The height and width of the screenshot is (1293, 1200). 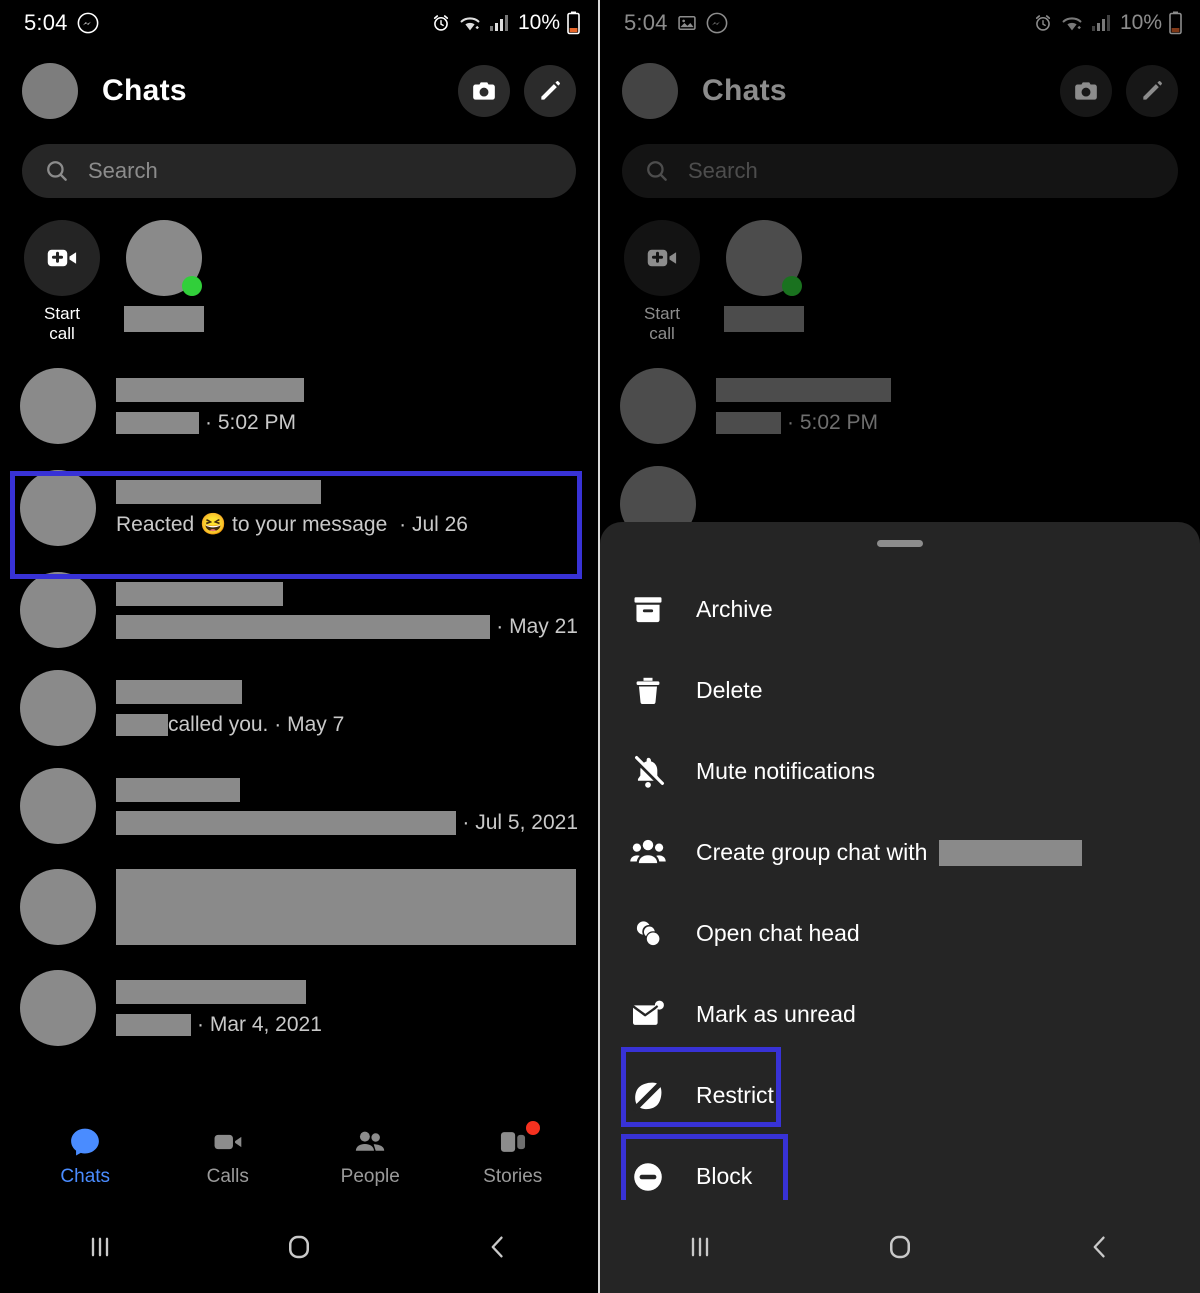 I want to click on bottom-nav: Chats Calls People Stories, so click(x=299, y=1156).